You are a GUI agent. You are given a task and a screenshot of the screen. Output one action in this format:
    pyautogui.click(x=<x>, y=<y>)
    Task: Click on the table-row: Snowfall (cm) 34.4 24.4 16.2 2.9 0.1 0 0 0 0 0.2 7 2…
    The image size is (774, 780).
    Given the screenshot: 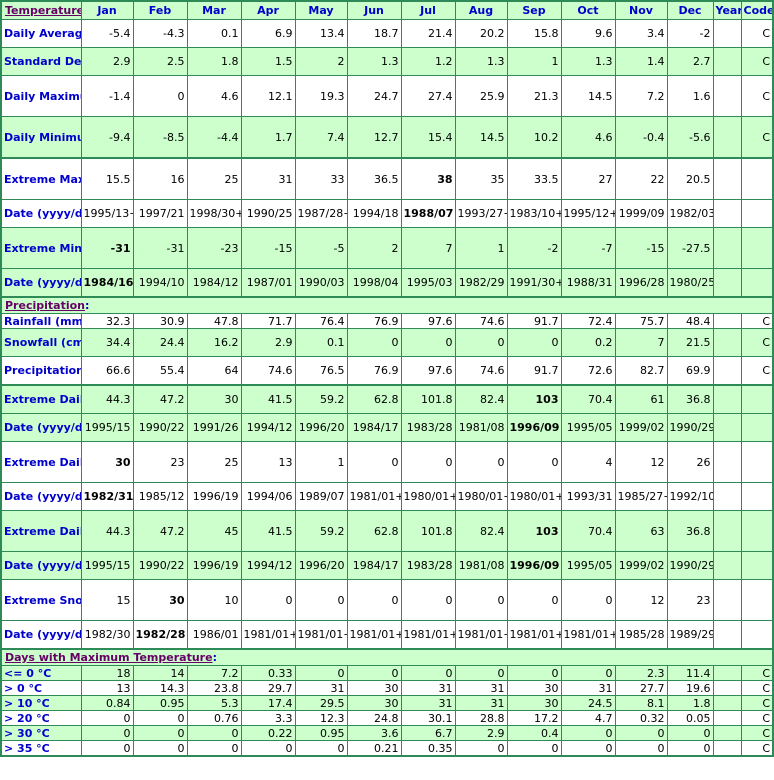 What is the action you would take?
    pyautogui.click(x=387, y=342)
    